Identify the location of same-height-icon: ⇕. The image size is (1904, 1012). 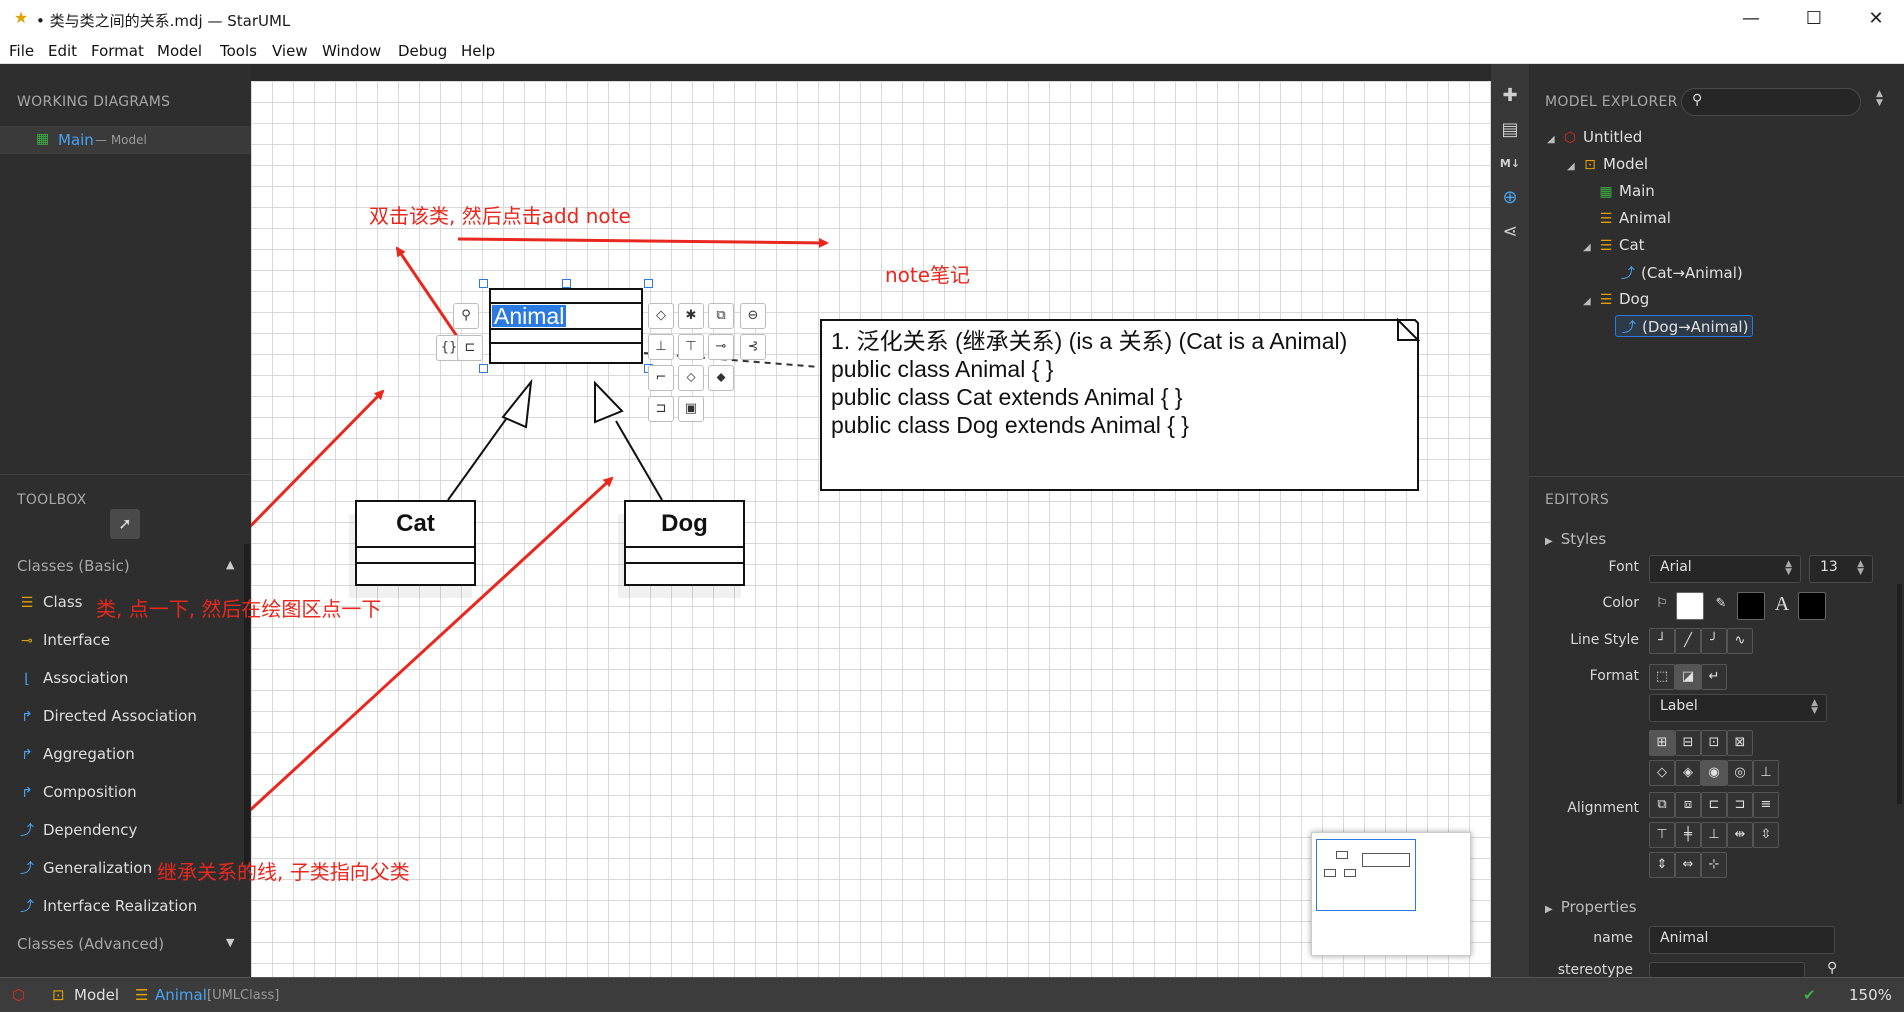
(1662, 865).